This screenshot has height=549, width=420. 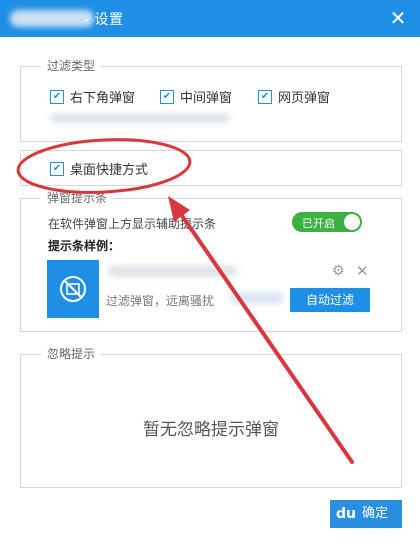 I want to click on annotation-arrow-head, so click(x=179, y=209).